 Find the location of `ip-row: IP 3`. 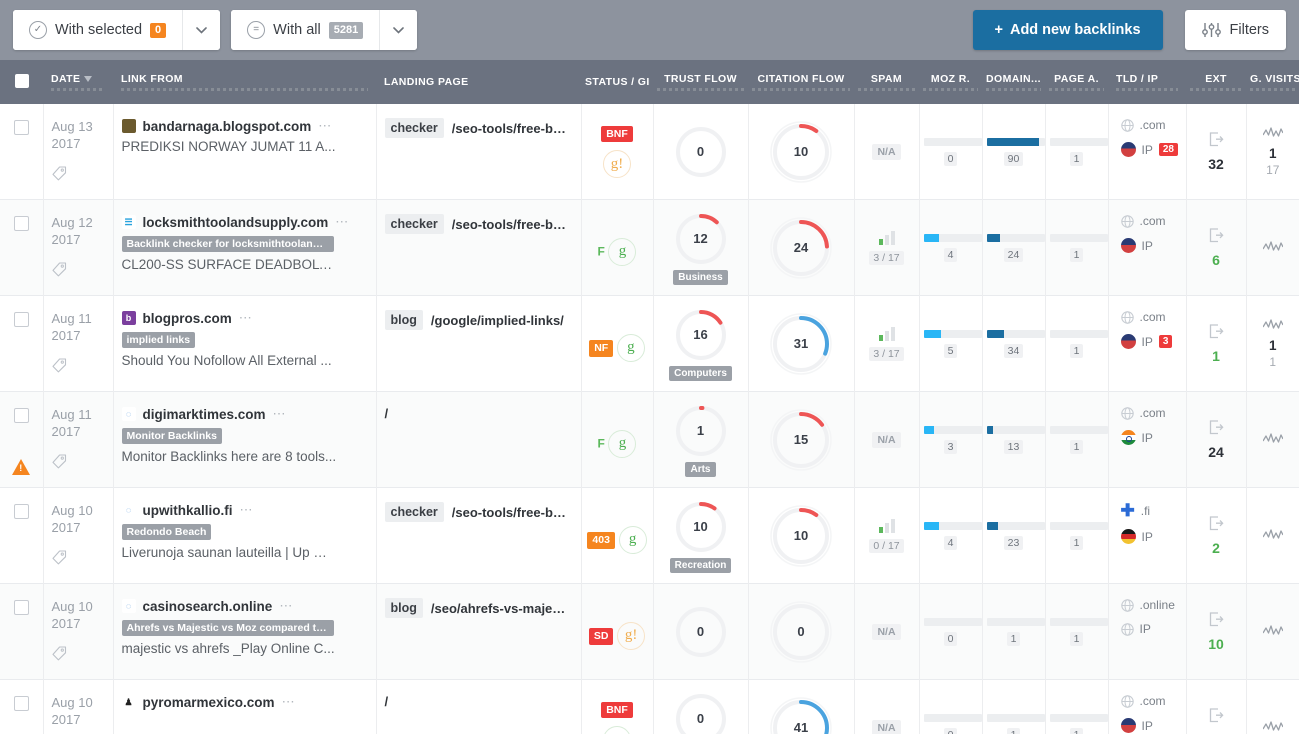

ip-row: IP 3 is located at coordinates (1147, 341).